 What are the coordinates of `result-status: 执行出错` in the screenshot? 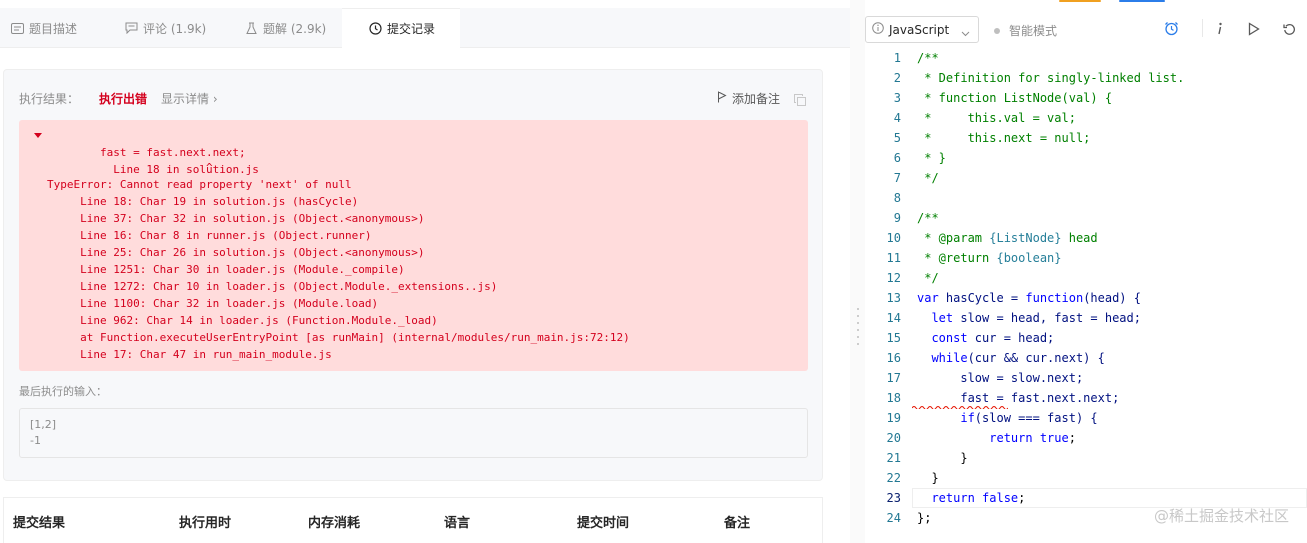 It's located at (123, 98).